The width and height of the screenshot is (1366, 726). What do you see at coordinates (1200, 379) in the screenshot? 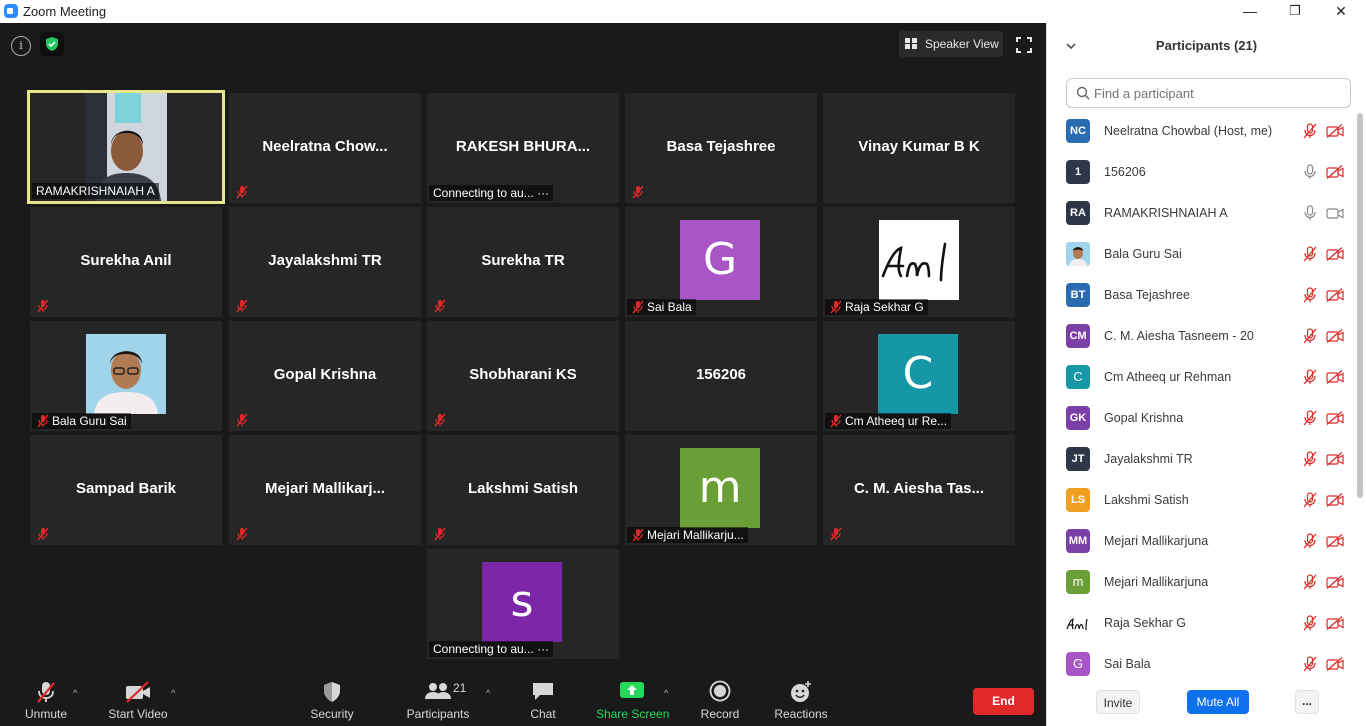
I see `participant-row: C Cm Atheeq ur Rehman` at bounding box center [1200, 379].